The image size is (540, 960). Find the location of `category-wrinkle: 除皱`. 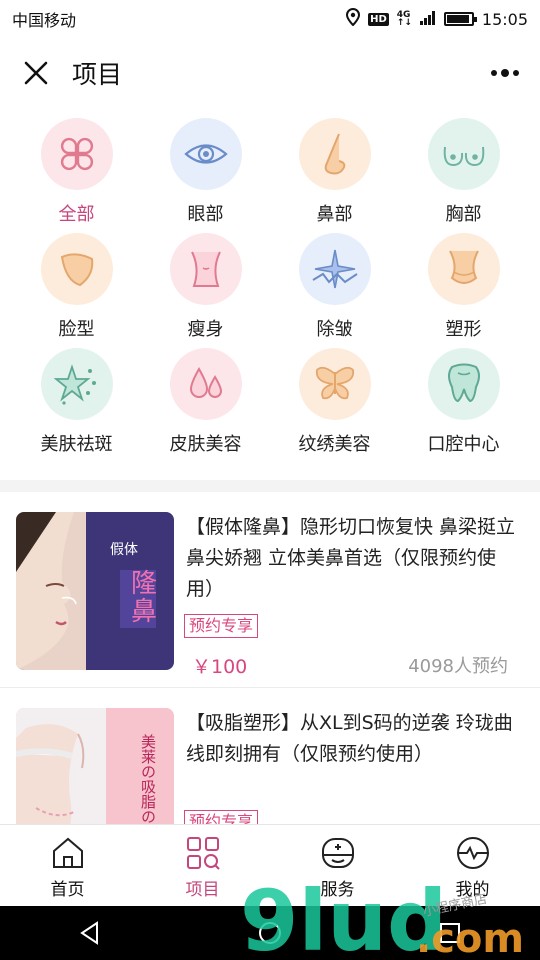

category-wrinkle: 除皱 is located at coordinates (334, 290).